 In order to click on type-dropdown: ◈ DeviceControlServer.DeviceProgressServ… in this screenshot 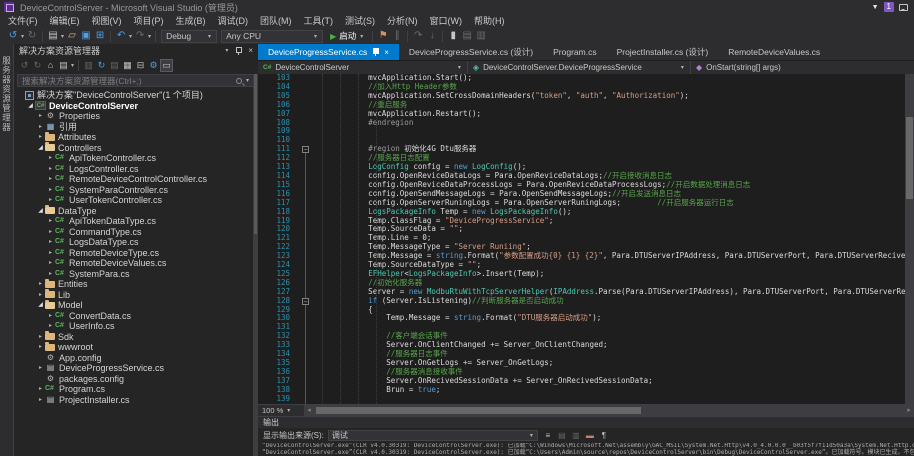, I will do `click(579, 67)`.